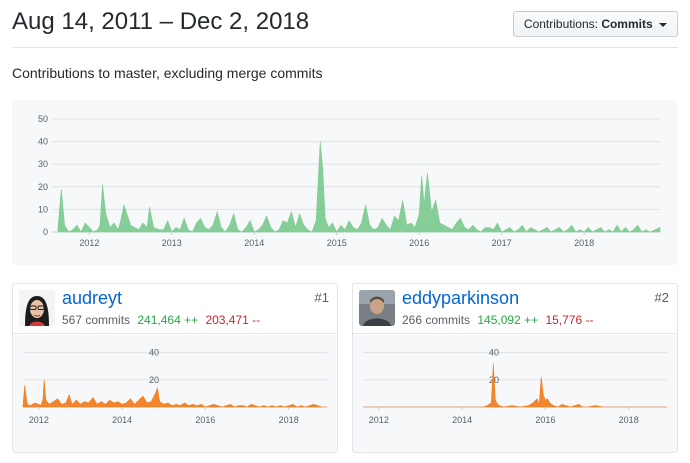  I want to click on header-divider, so click(345, 47).